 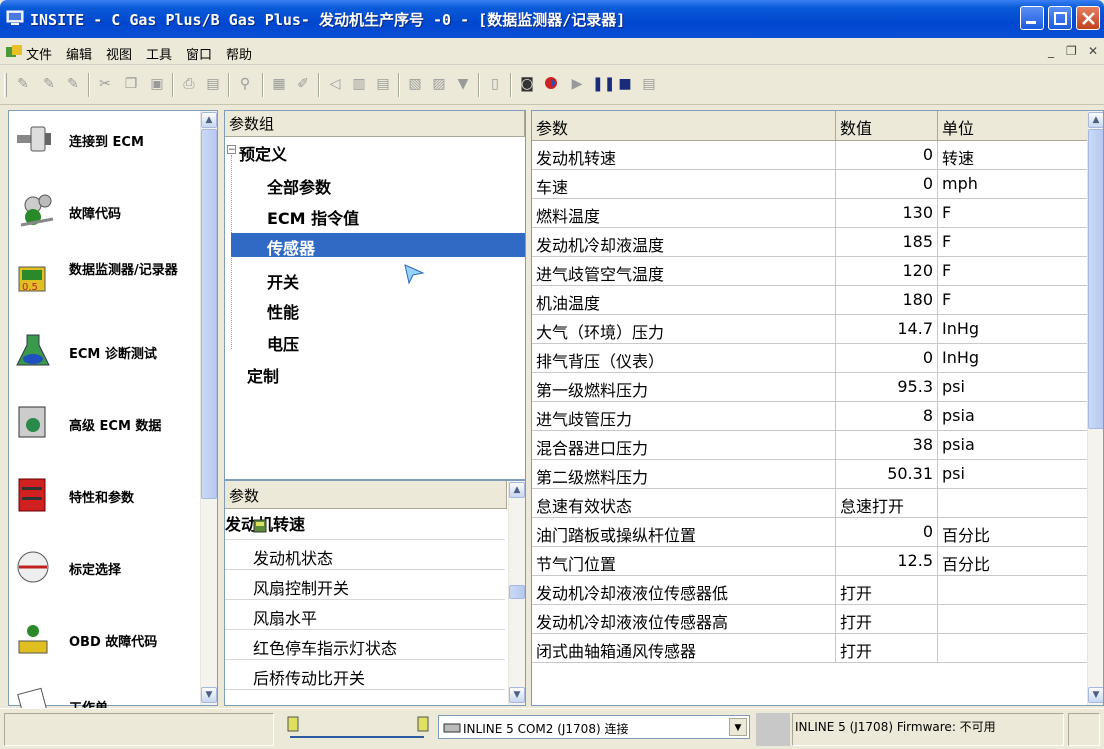 What do you see at coordinates (335, 84) in the screenshot?
I see `speaker-icon: ◁` at bounding box center [335, 84].